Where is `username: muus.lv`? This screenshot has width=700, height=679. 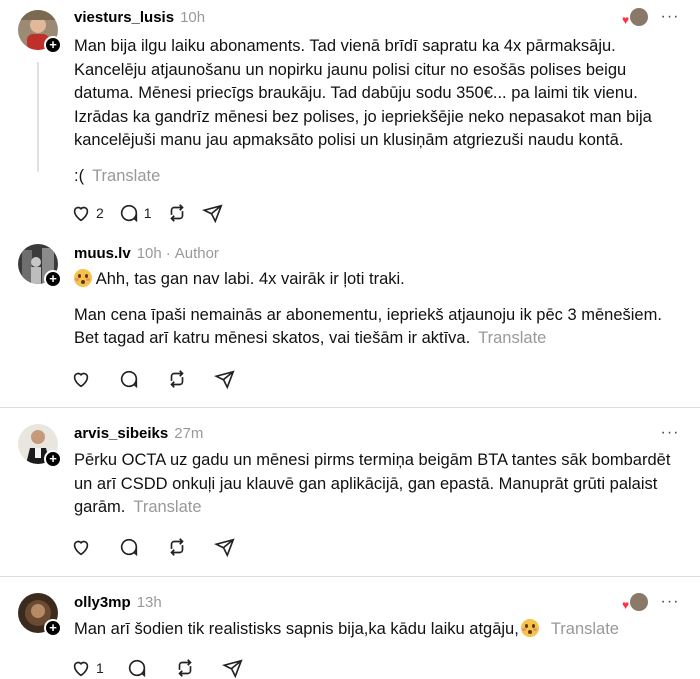
username: muus.lv is located at coordinates (102, 253).